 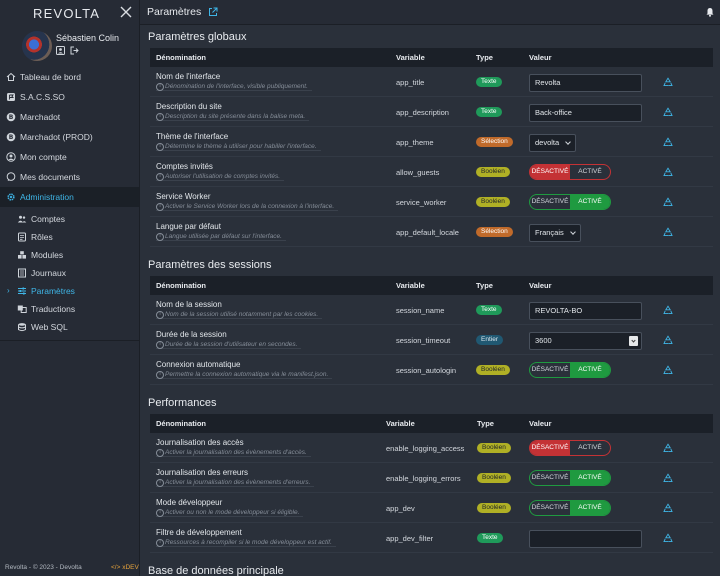 I want to click on number-value: 3600, so click(x=543, y=340).